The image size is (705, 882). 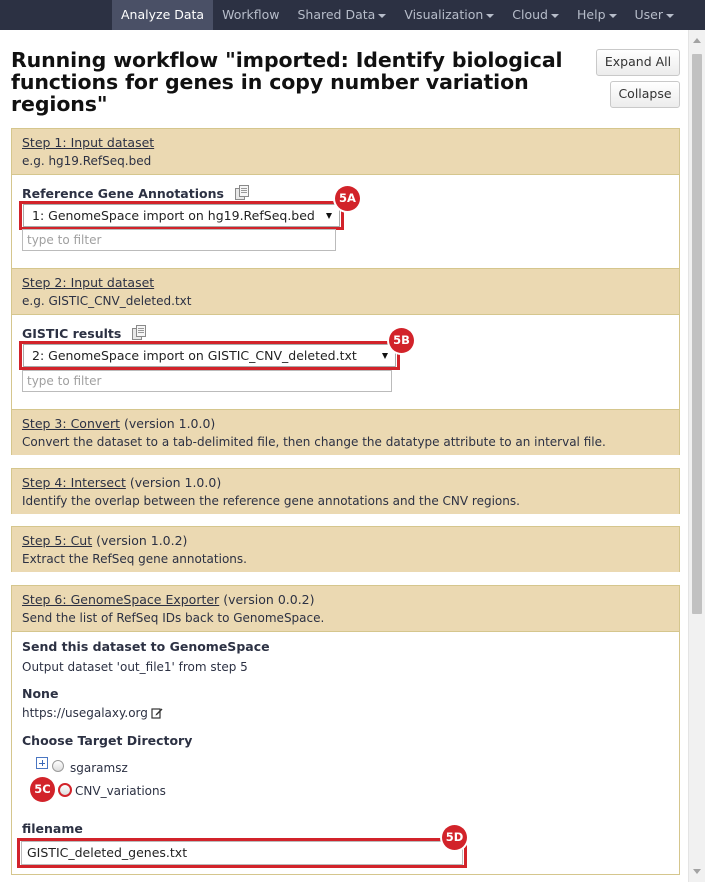 I want to click on radio-cnv-variations, so click(x=65, y=790).